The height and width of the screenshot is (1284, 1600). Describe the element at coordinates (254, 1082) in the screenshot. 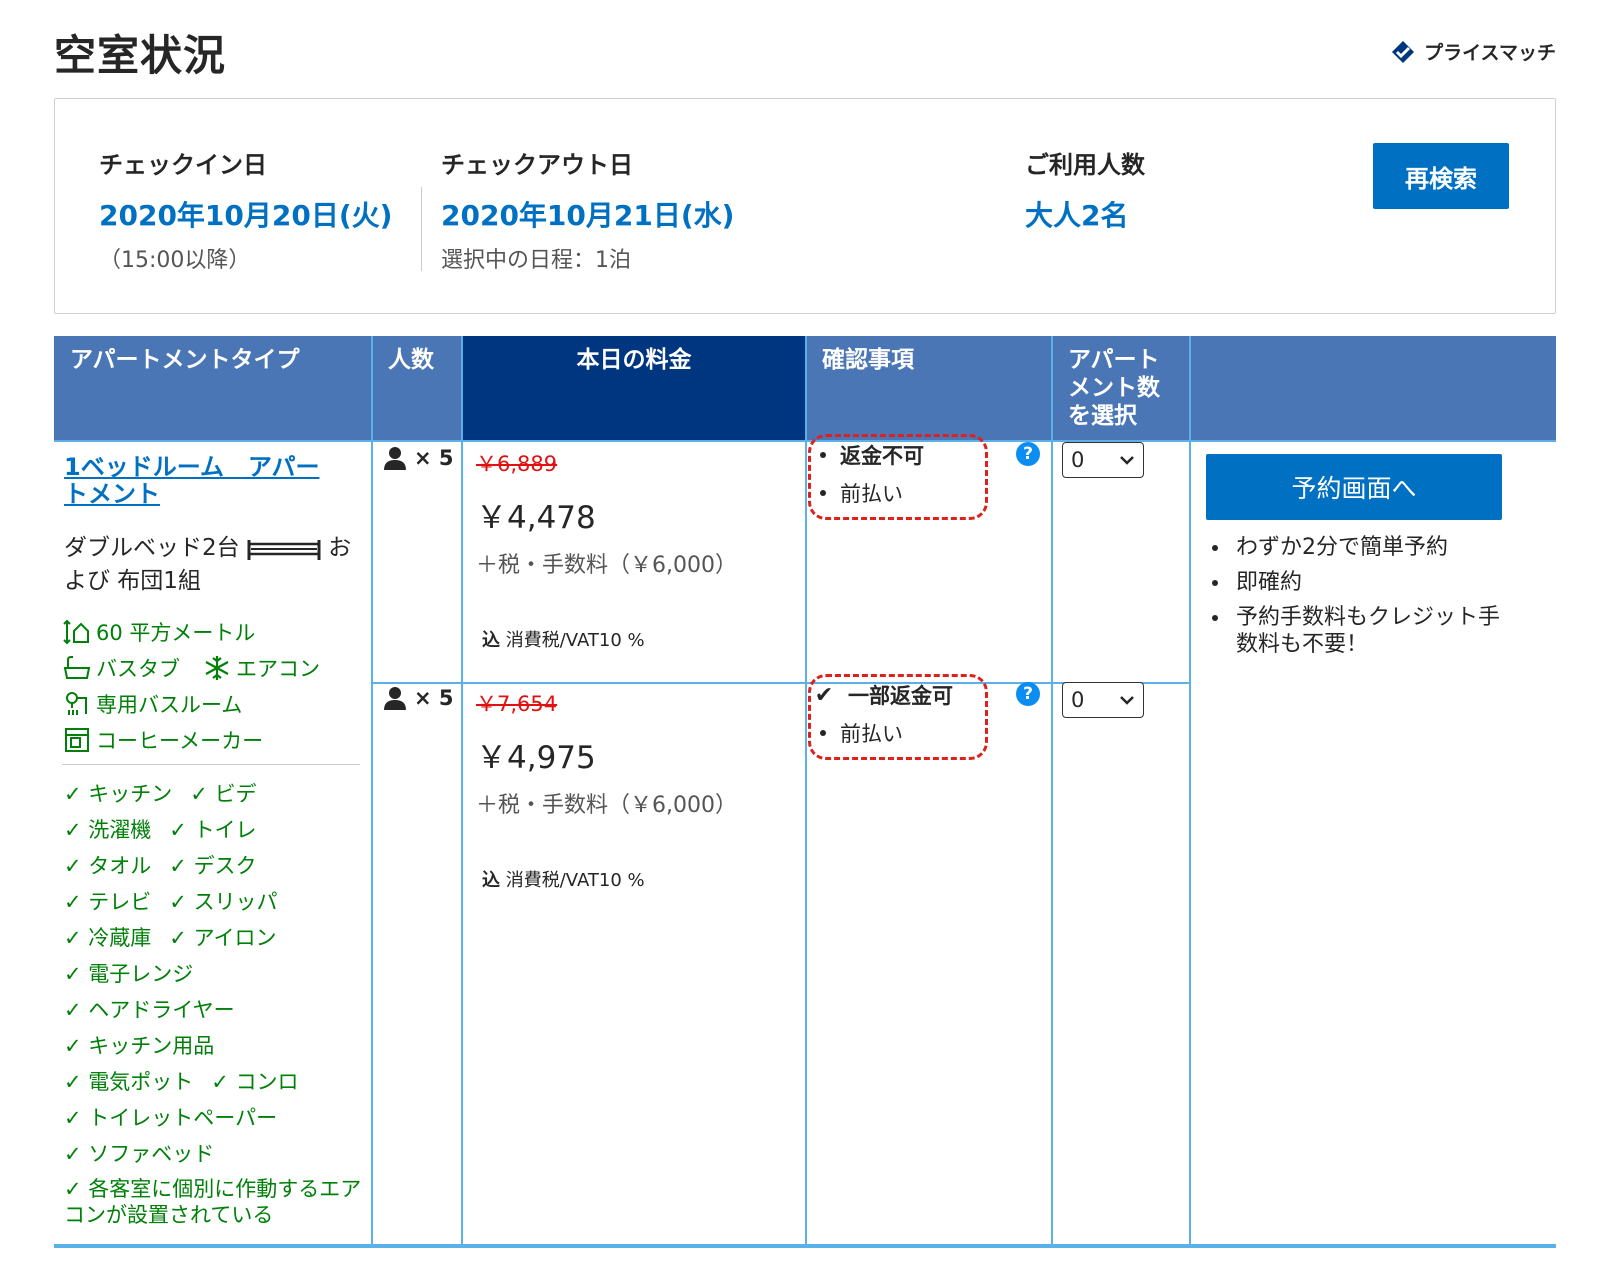

I see `amenity-item: コンロ` at that location.